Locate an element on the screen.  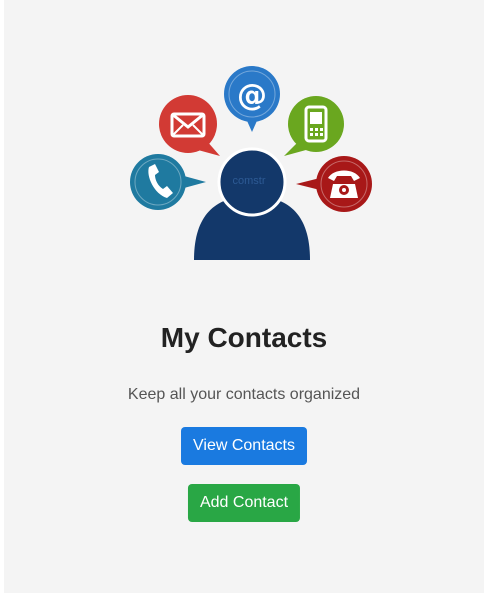
email-icon is located at coordinates (189, 125).